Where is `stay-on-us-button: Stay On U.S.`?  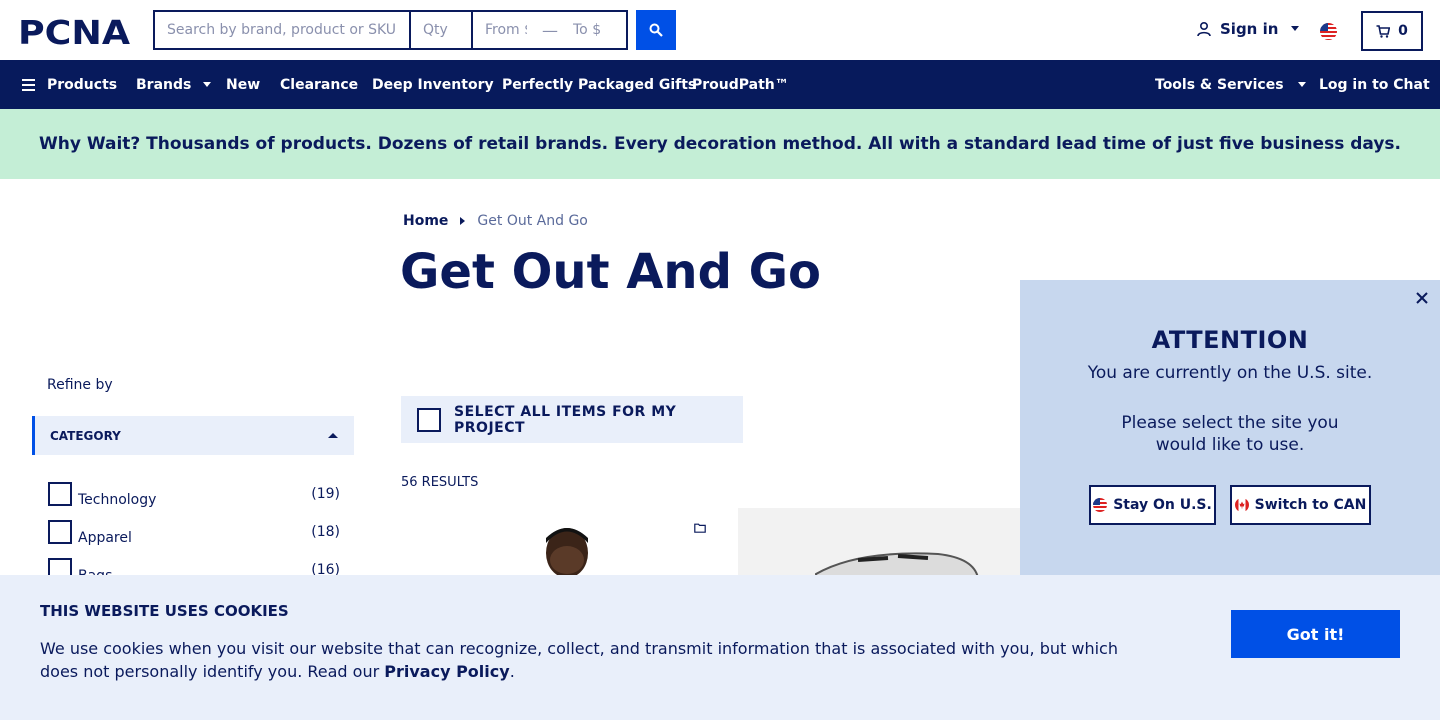
stay-on-us-button: Stay On U.S. is located at coordinates (1152, 505).